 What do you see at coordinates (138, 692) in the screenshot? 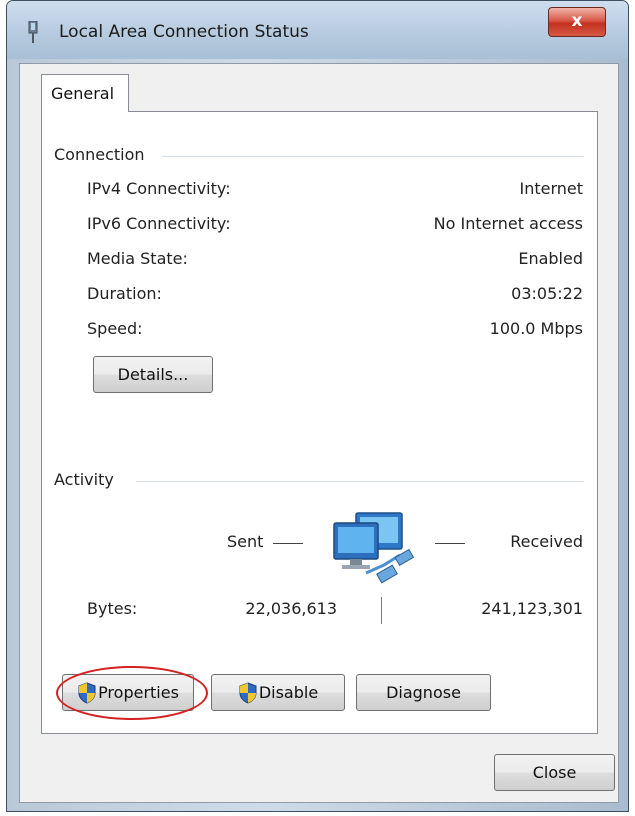
I see `properties-button-label: Properties` at bounding box center [138, 692].